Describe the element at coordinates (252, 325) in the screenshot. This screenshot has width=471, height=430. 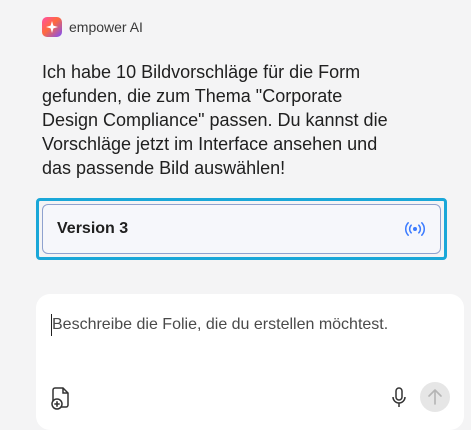
I see `prompt-input` at that location.